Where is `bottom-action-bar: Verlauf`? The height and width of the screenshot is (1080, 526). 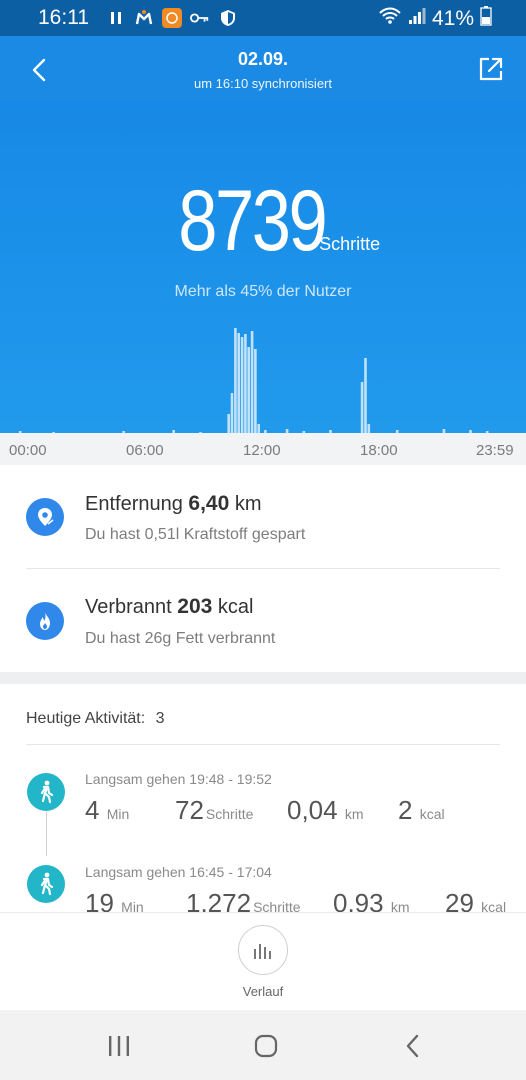
bottom-action-bar: Verlauf is located at coordinates (263, 961).